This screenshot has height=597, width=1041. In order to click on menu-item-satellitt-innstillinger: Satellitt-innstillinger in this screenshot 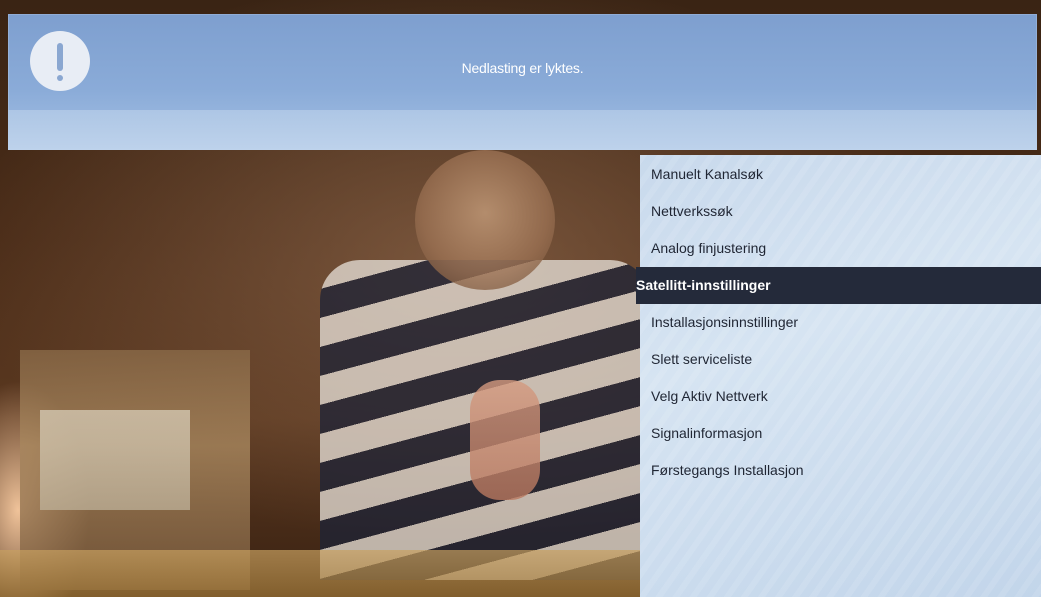, I will do `click(838, 285)`.